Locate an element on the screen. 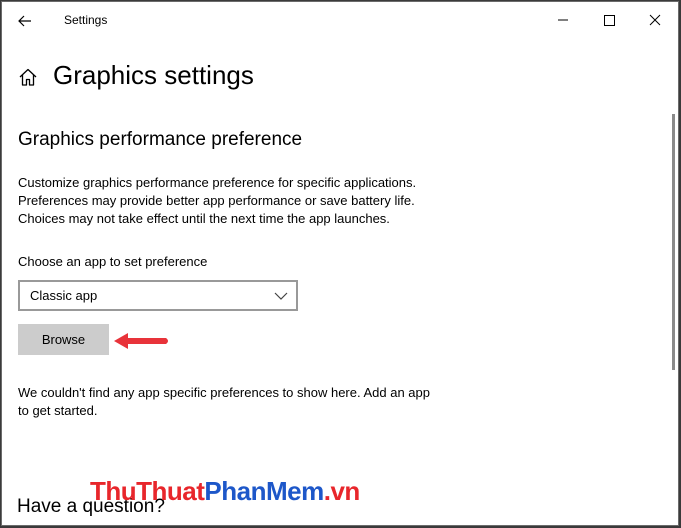 The image size is (681, 528). back-button is located at coordinates (25, 21).